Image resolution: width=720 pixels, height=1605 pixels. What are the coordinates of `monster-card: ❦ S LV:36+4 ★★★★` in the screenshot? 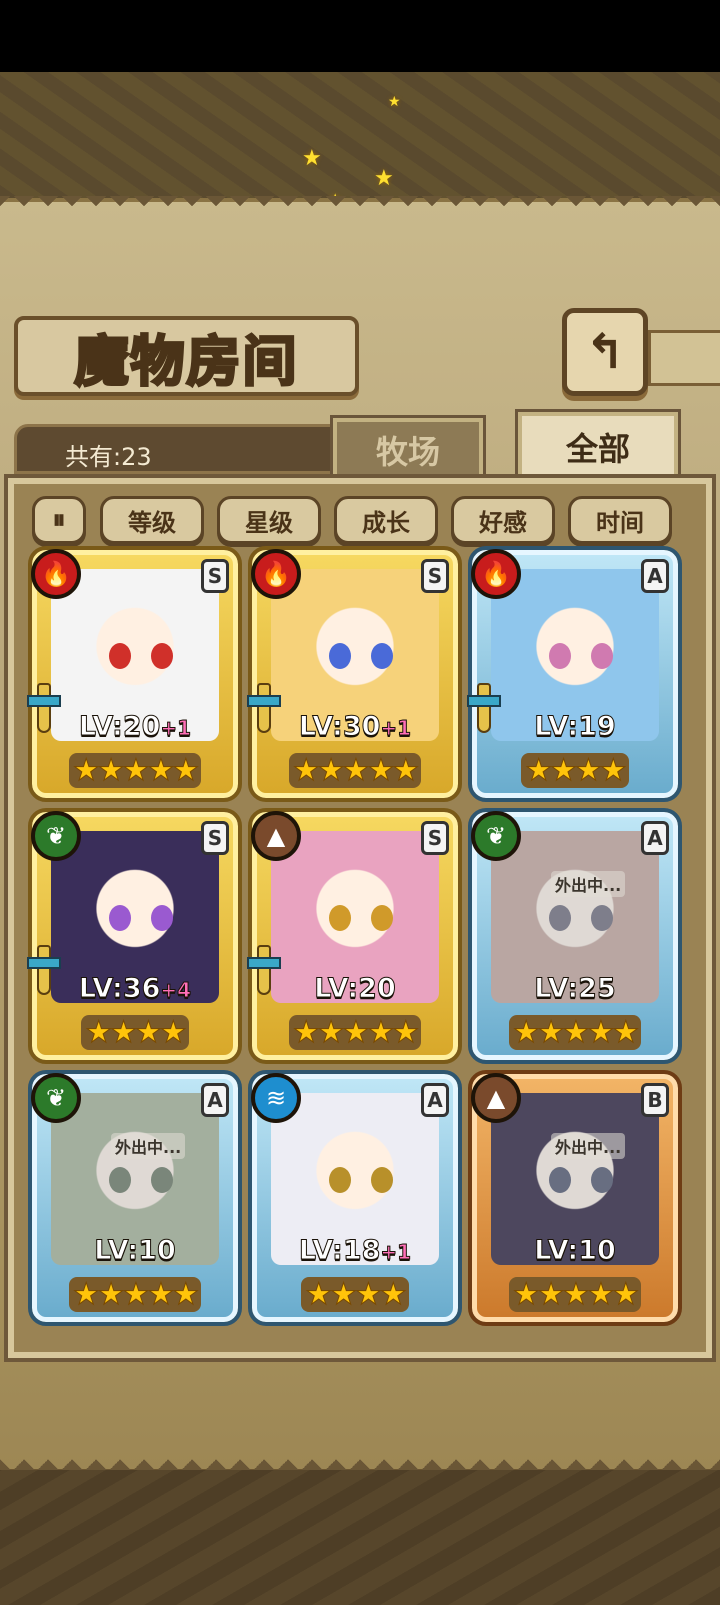 It's located at (134, 936).